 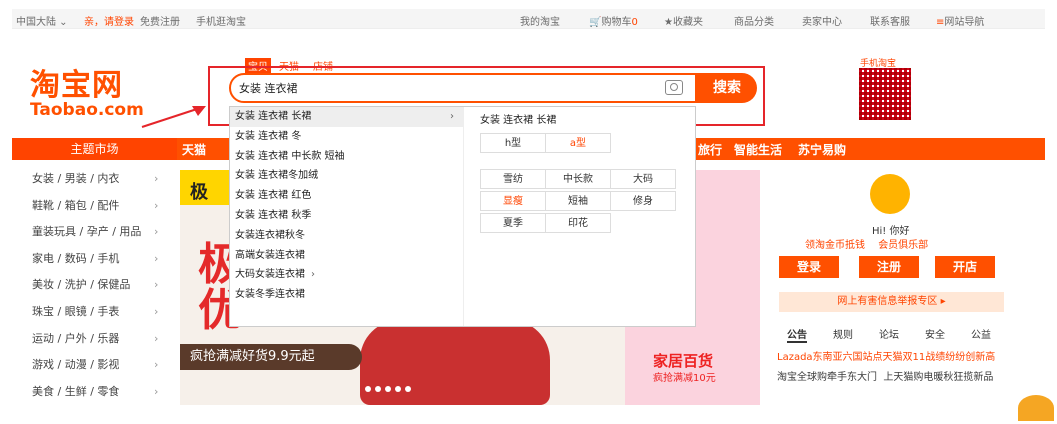 I want to click on greeting: Hi! 你好, so click(x=891, y=231).